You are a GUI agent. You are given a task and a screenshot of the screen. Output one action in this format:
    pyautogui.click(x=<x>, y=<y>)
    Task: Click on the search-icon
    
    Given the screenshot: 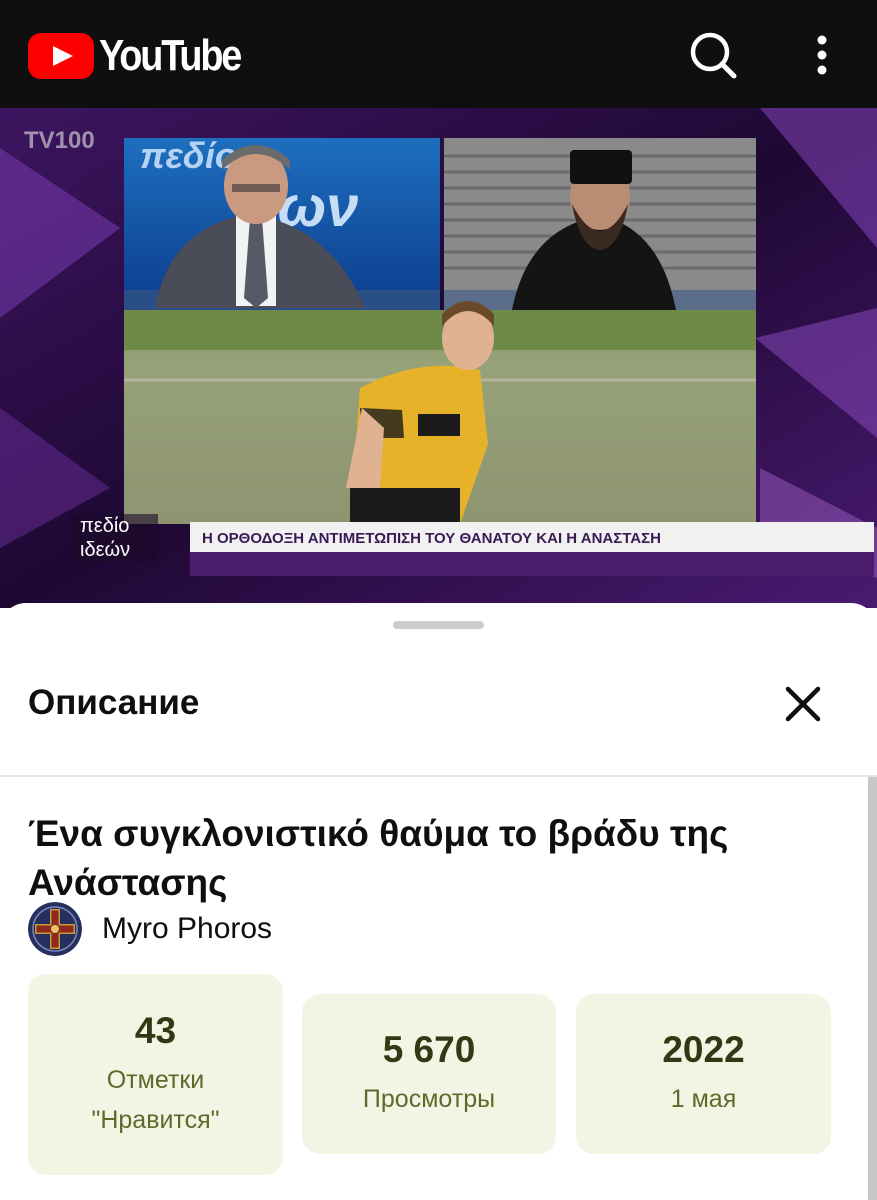 What is the action you would take?
    pyautogui.click(x=713, y=55)
    